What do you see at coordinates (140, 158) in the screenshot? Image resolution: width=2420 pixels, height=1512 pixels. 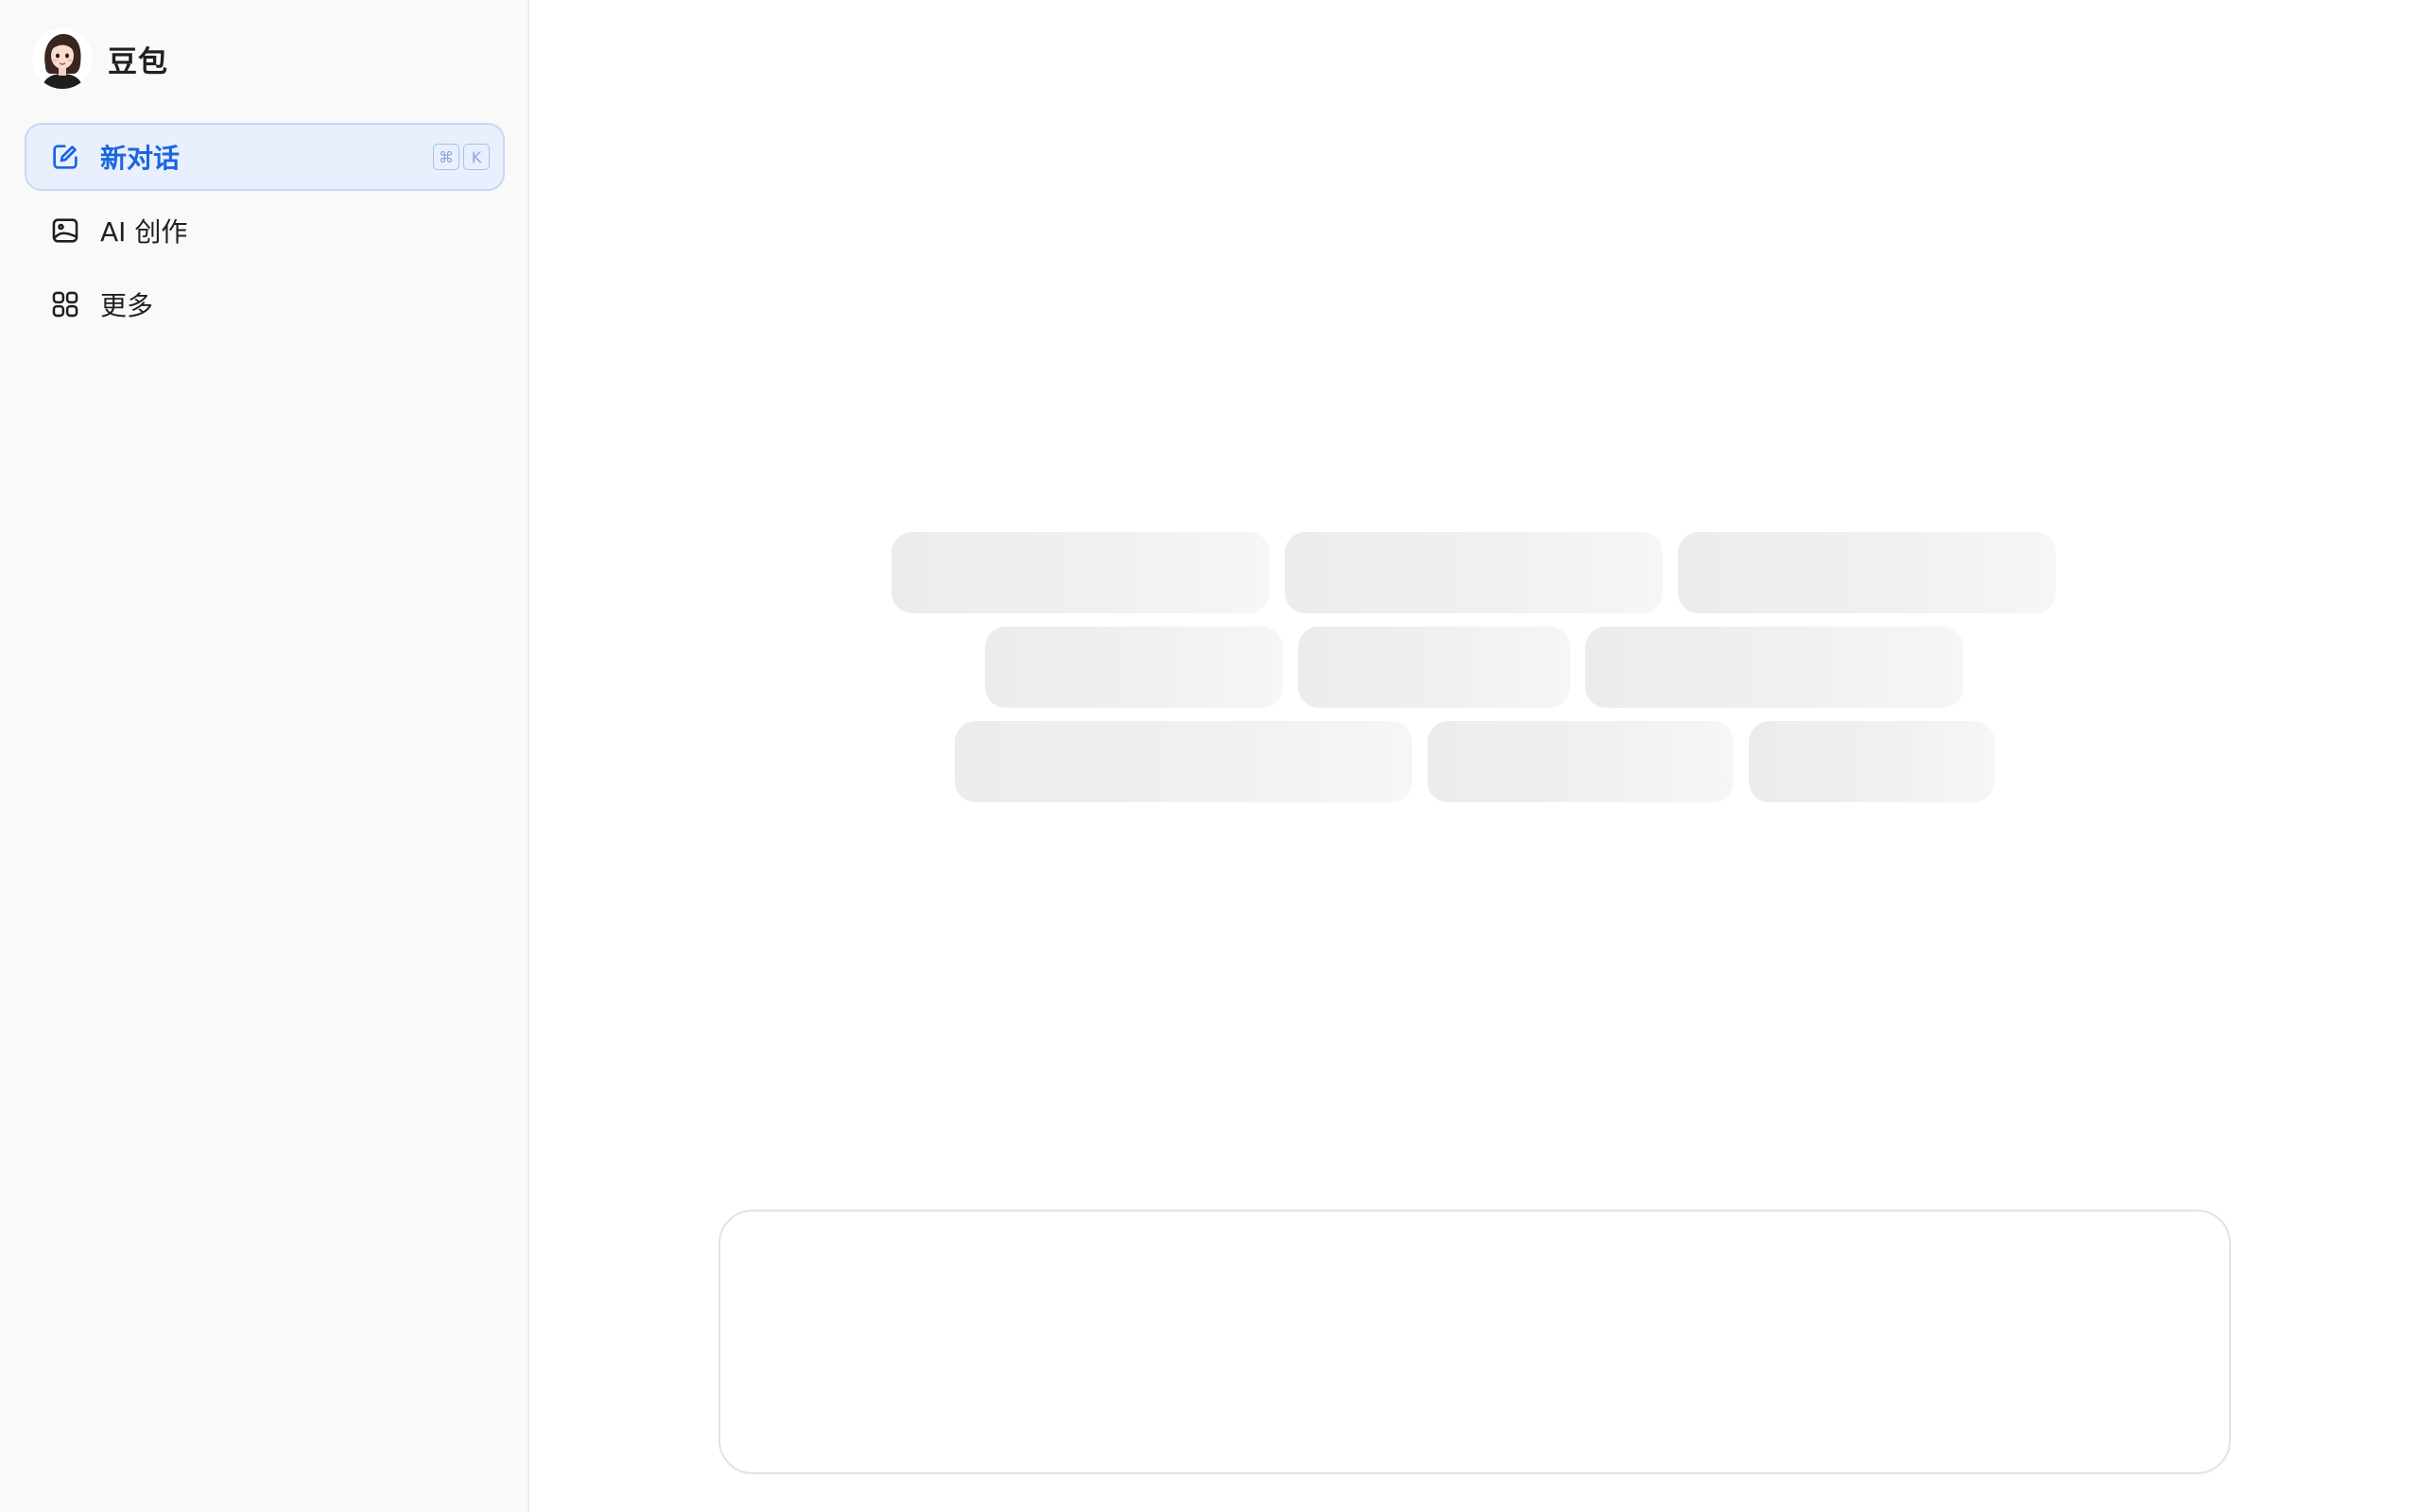 I see `sidebar-item-label: 新对话` at bounding box center [140, 158].